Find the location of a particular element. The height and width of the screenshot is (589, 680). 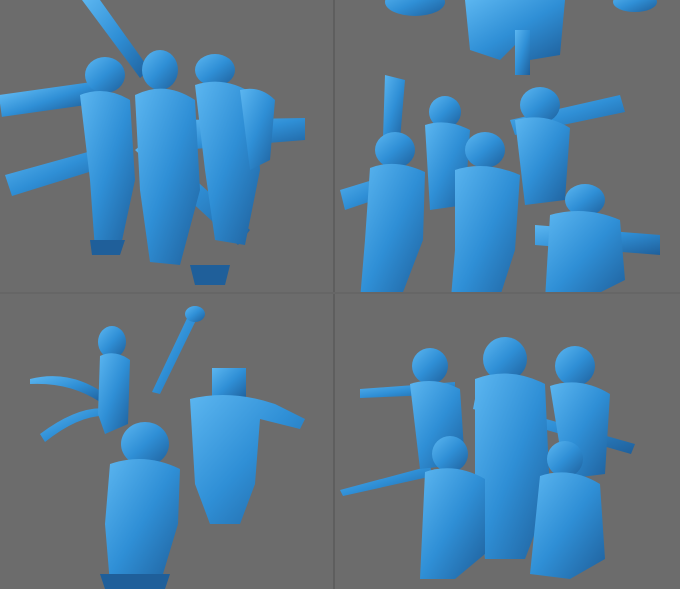

horizontal-divider is located at coordinates (340, 293).